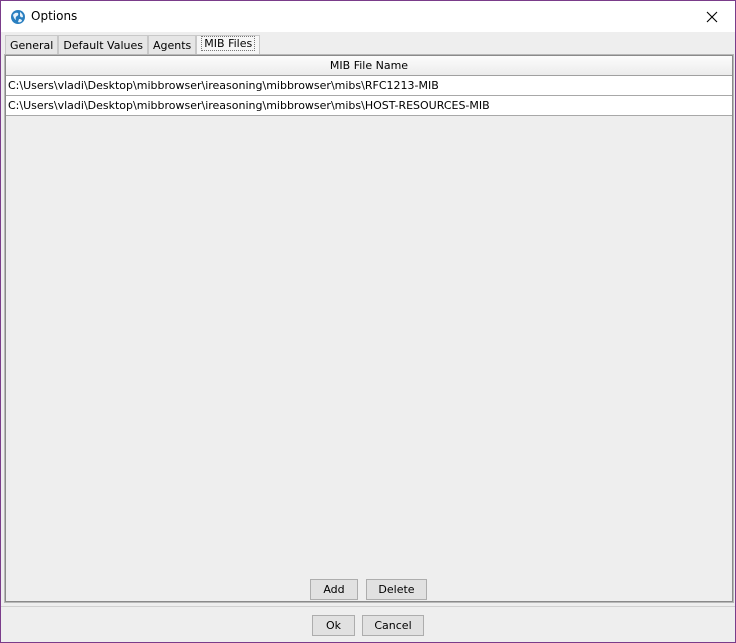  Describe the element at coordinates (368, 16) in the screenshot. I see `title-bar: Options` at that location.